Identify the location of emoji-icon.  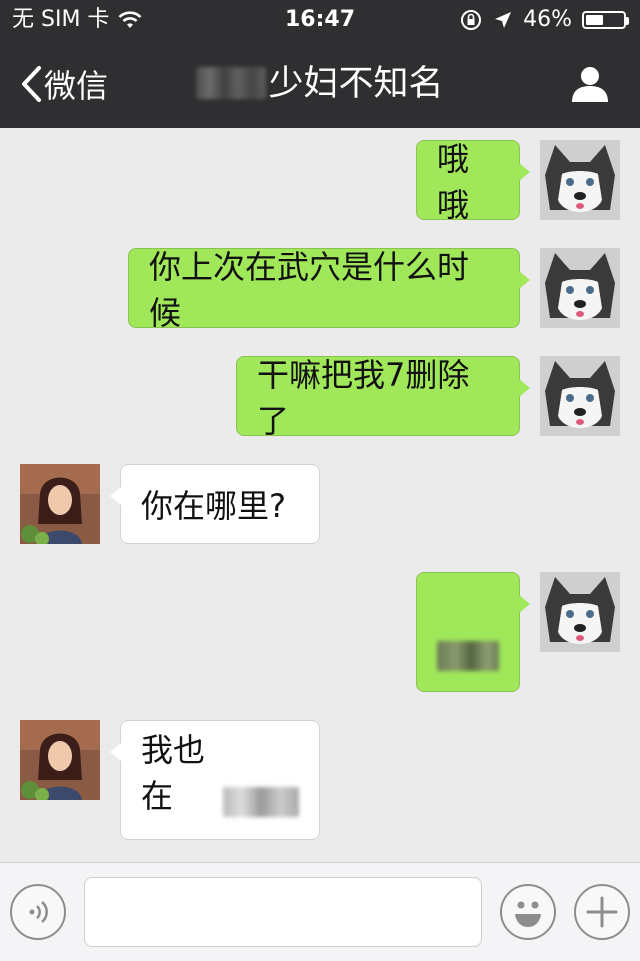
(528, 914).